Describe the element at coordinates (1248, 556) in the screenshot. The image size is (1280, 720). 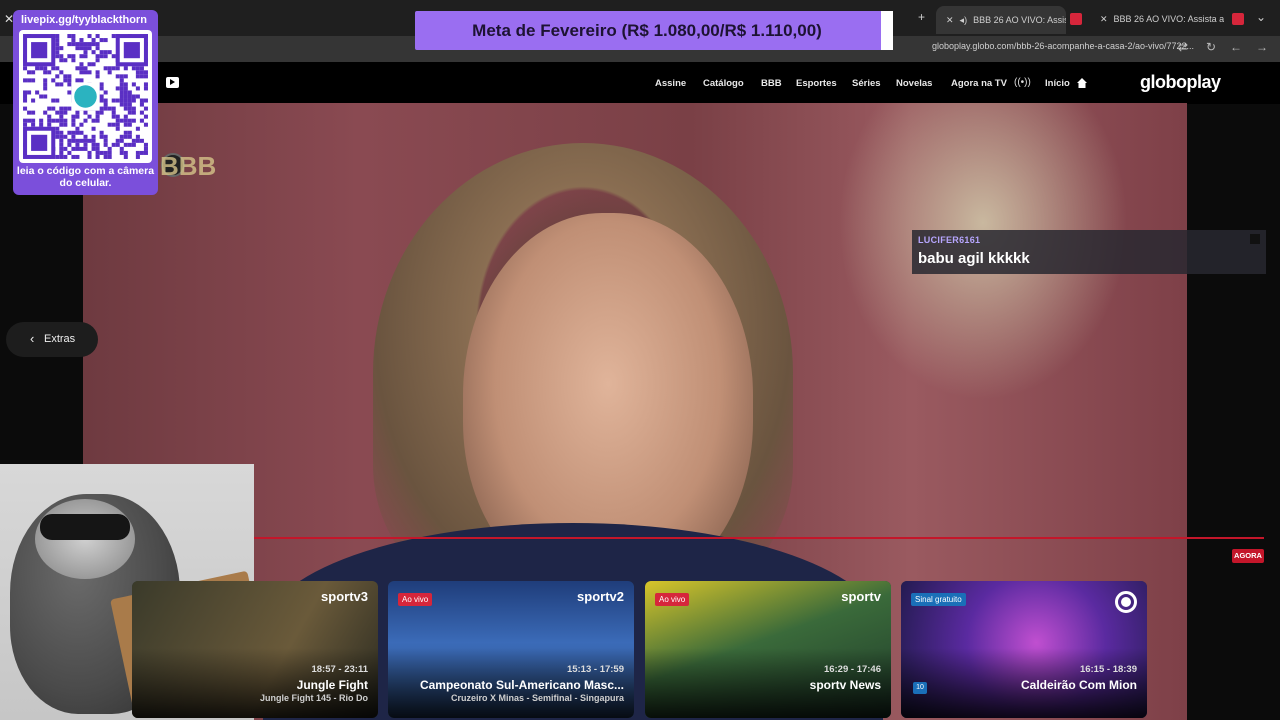
I see `live-now-badge: AGORA` at that location.